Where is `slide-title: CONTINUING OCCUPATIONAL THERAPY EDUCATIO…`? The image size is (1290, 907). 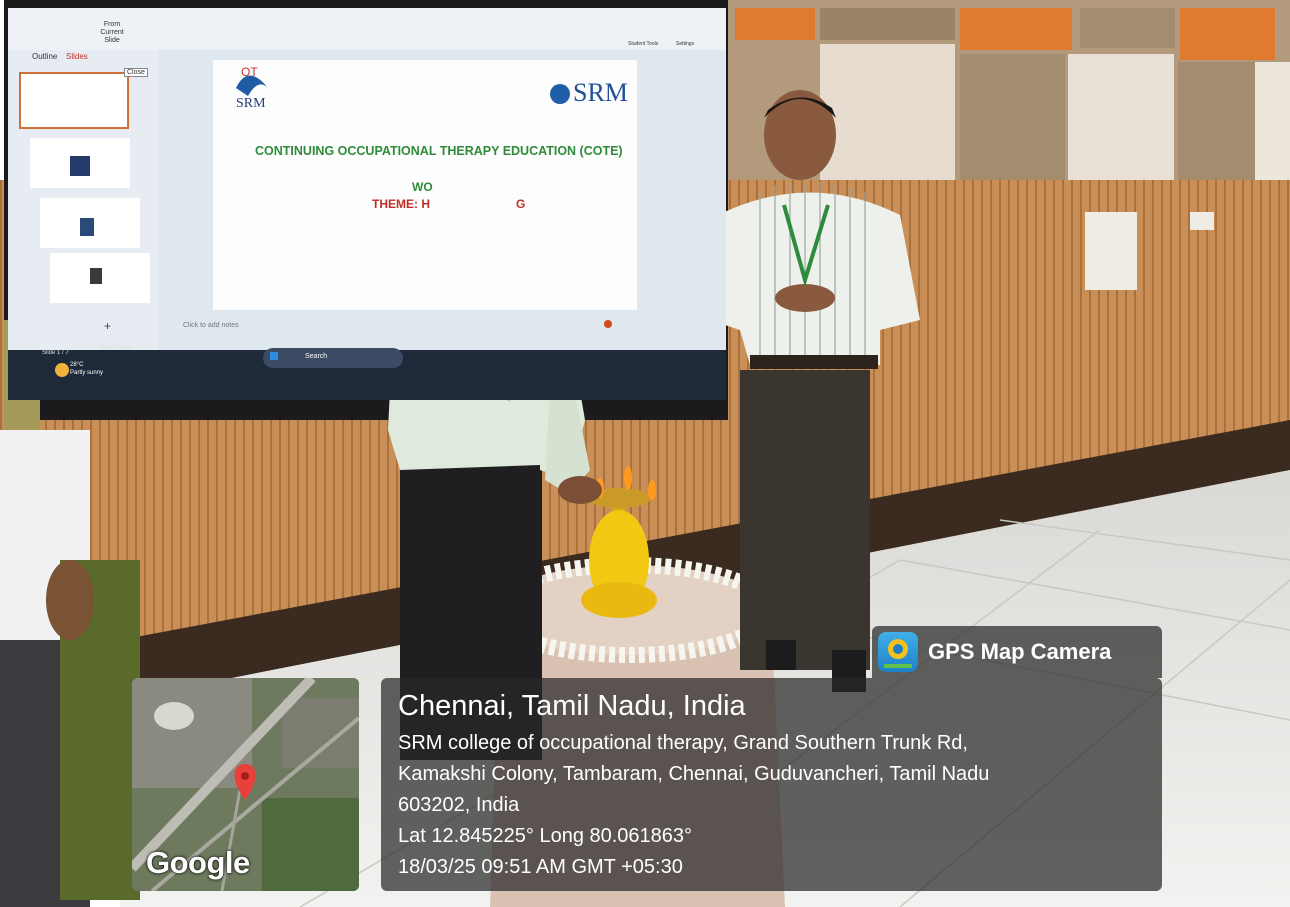
slide-title: CONTINUING OCCUPATIONAL THERAPY EDUCATIO… is located at coordinates (439, 151).